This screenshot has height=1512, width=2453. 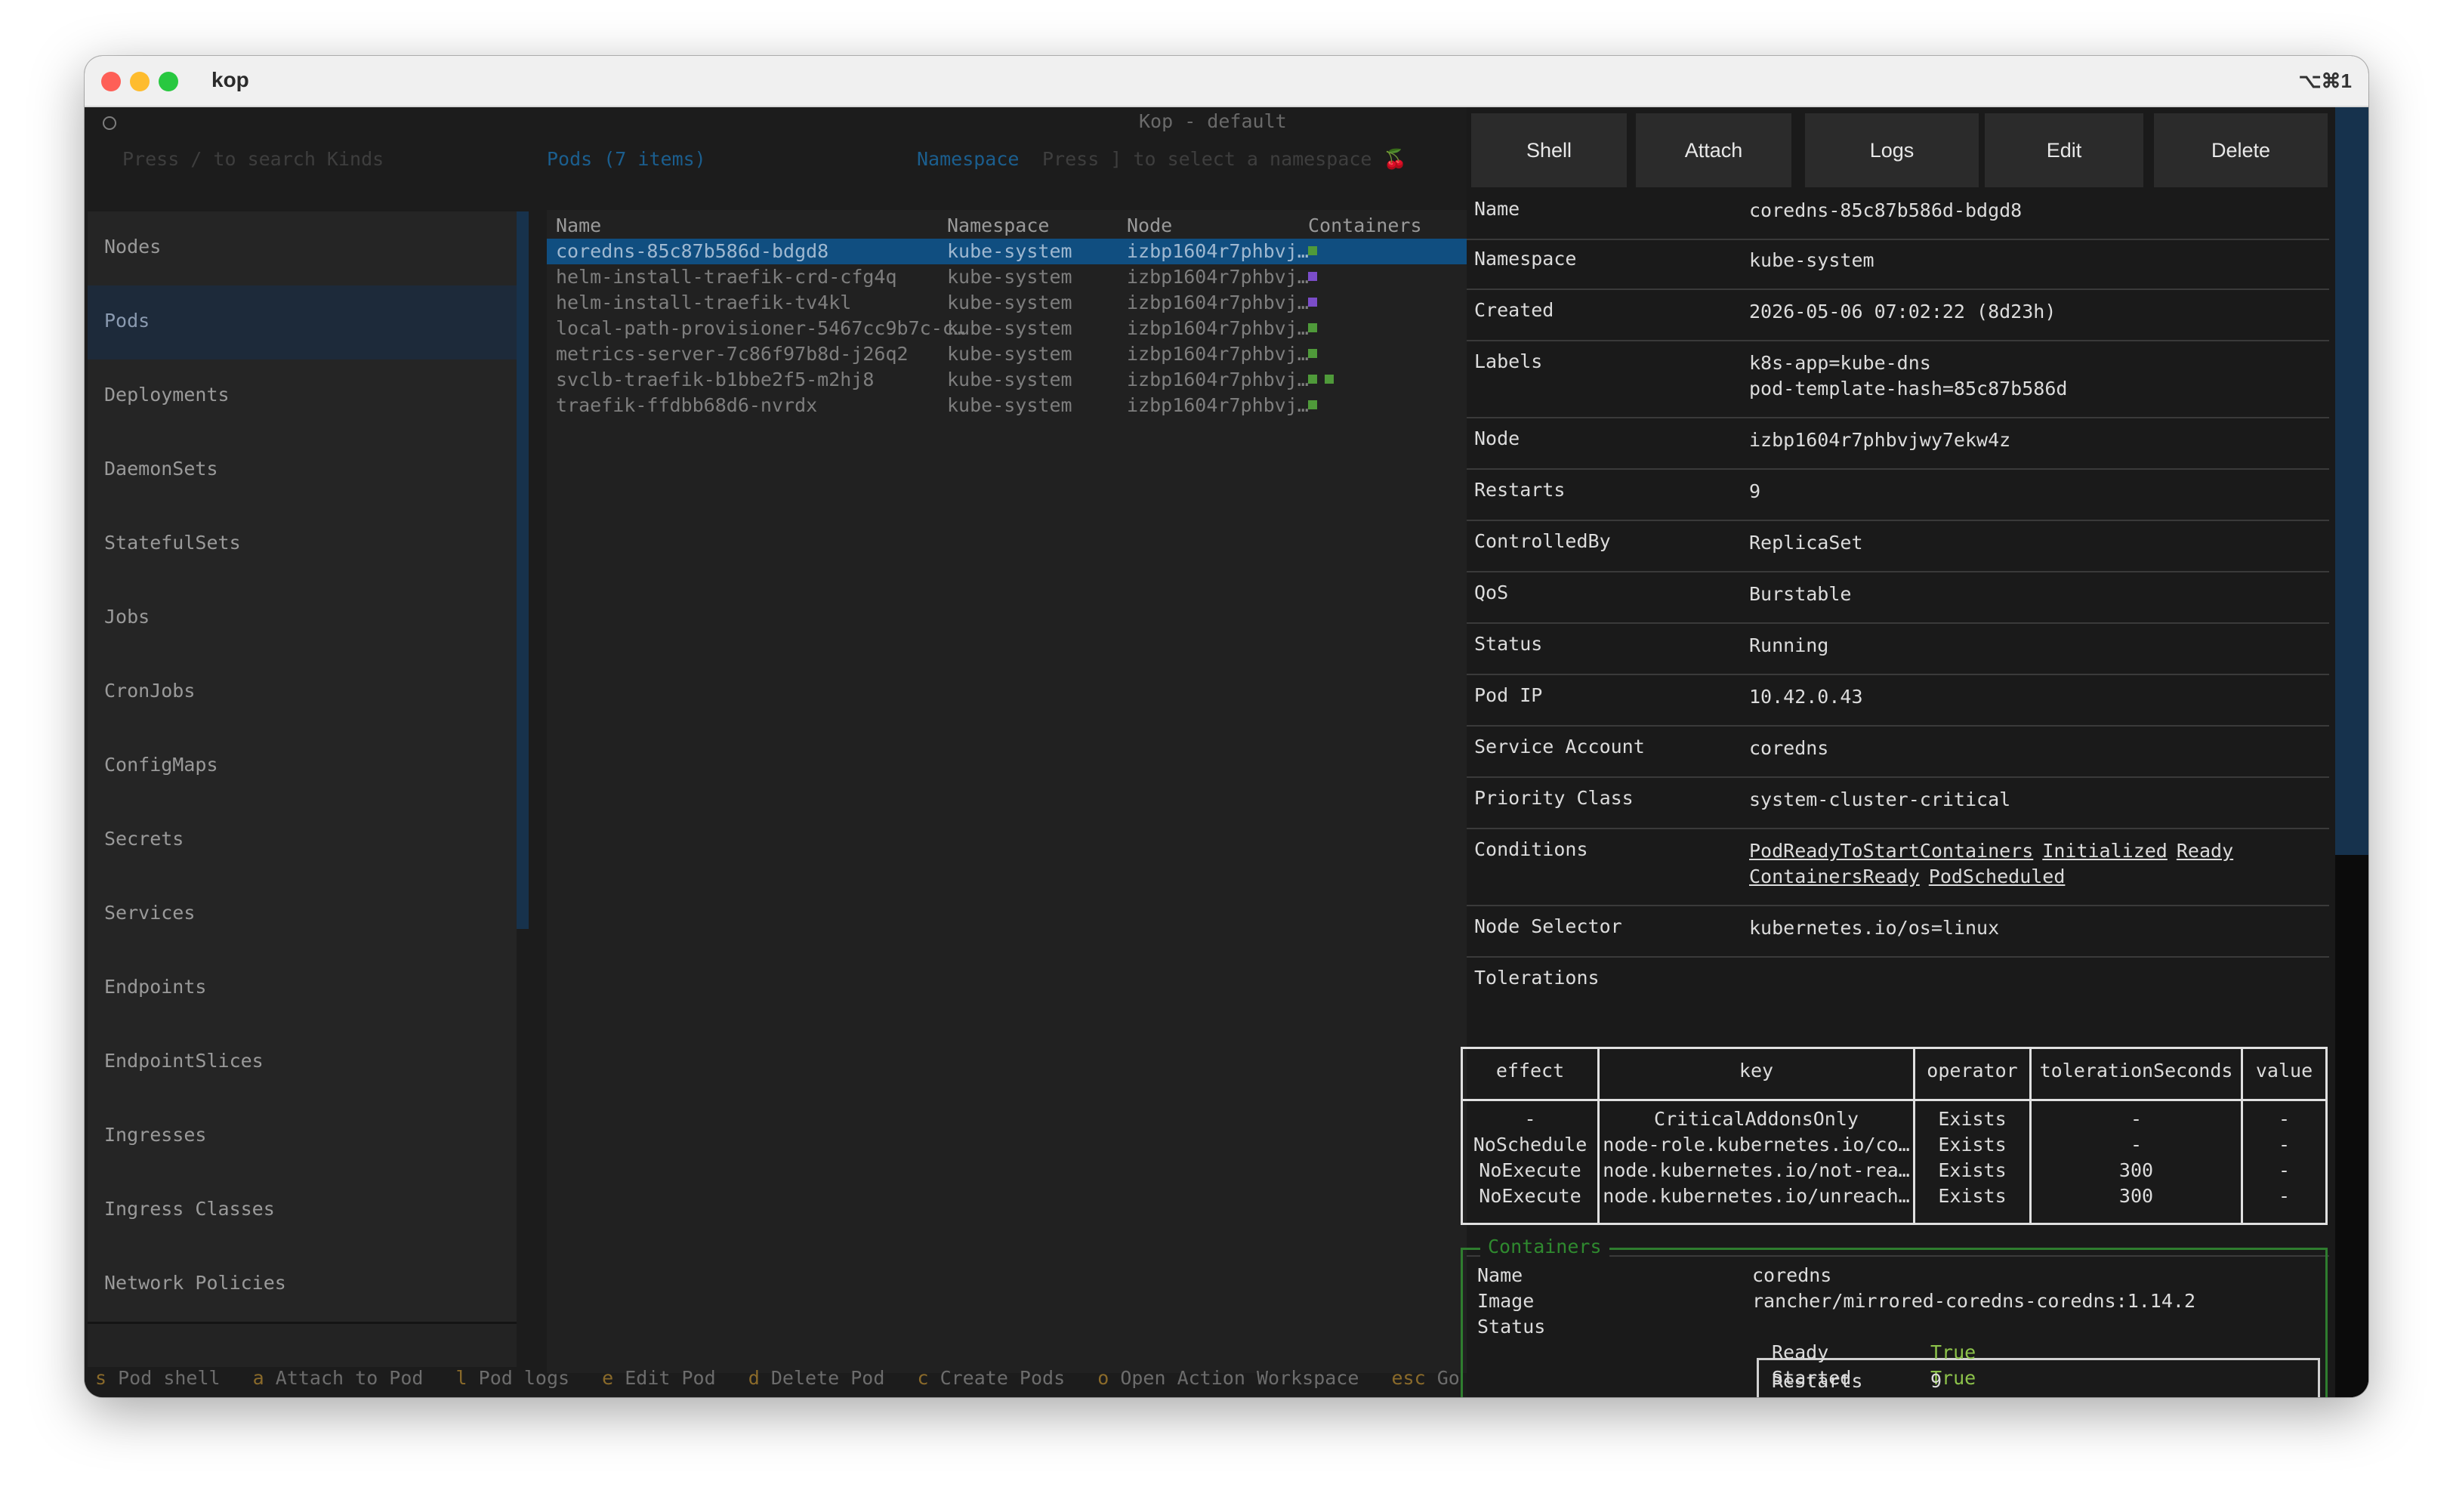 I want to click on sidebar-item-secrets: Secrets, so click(x=302, y=842).